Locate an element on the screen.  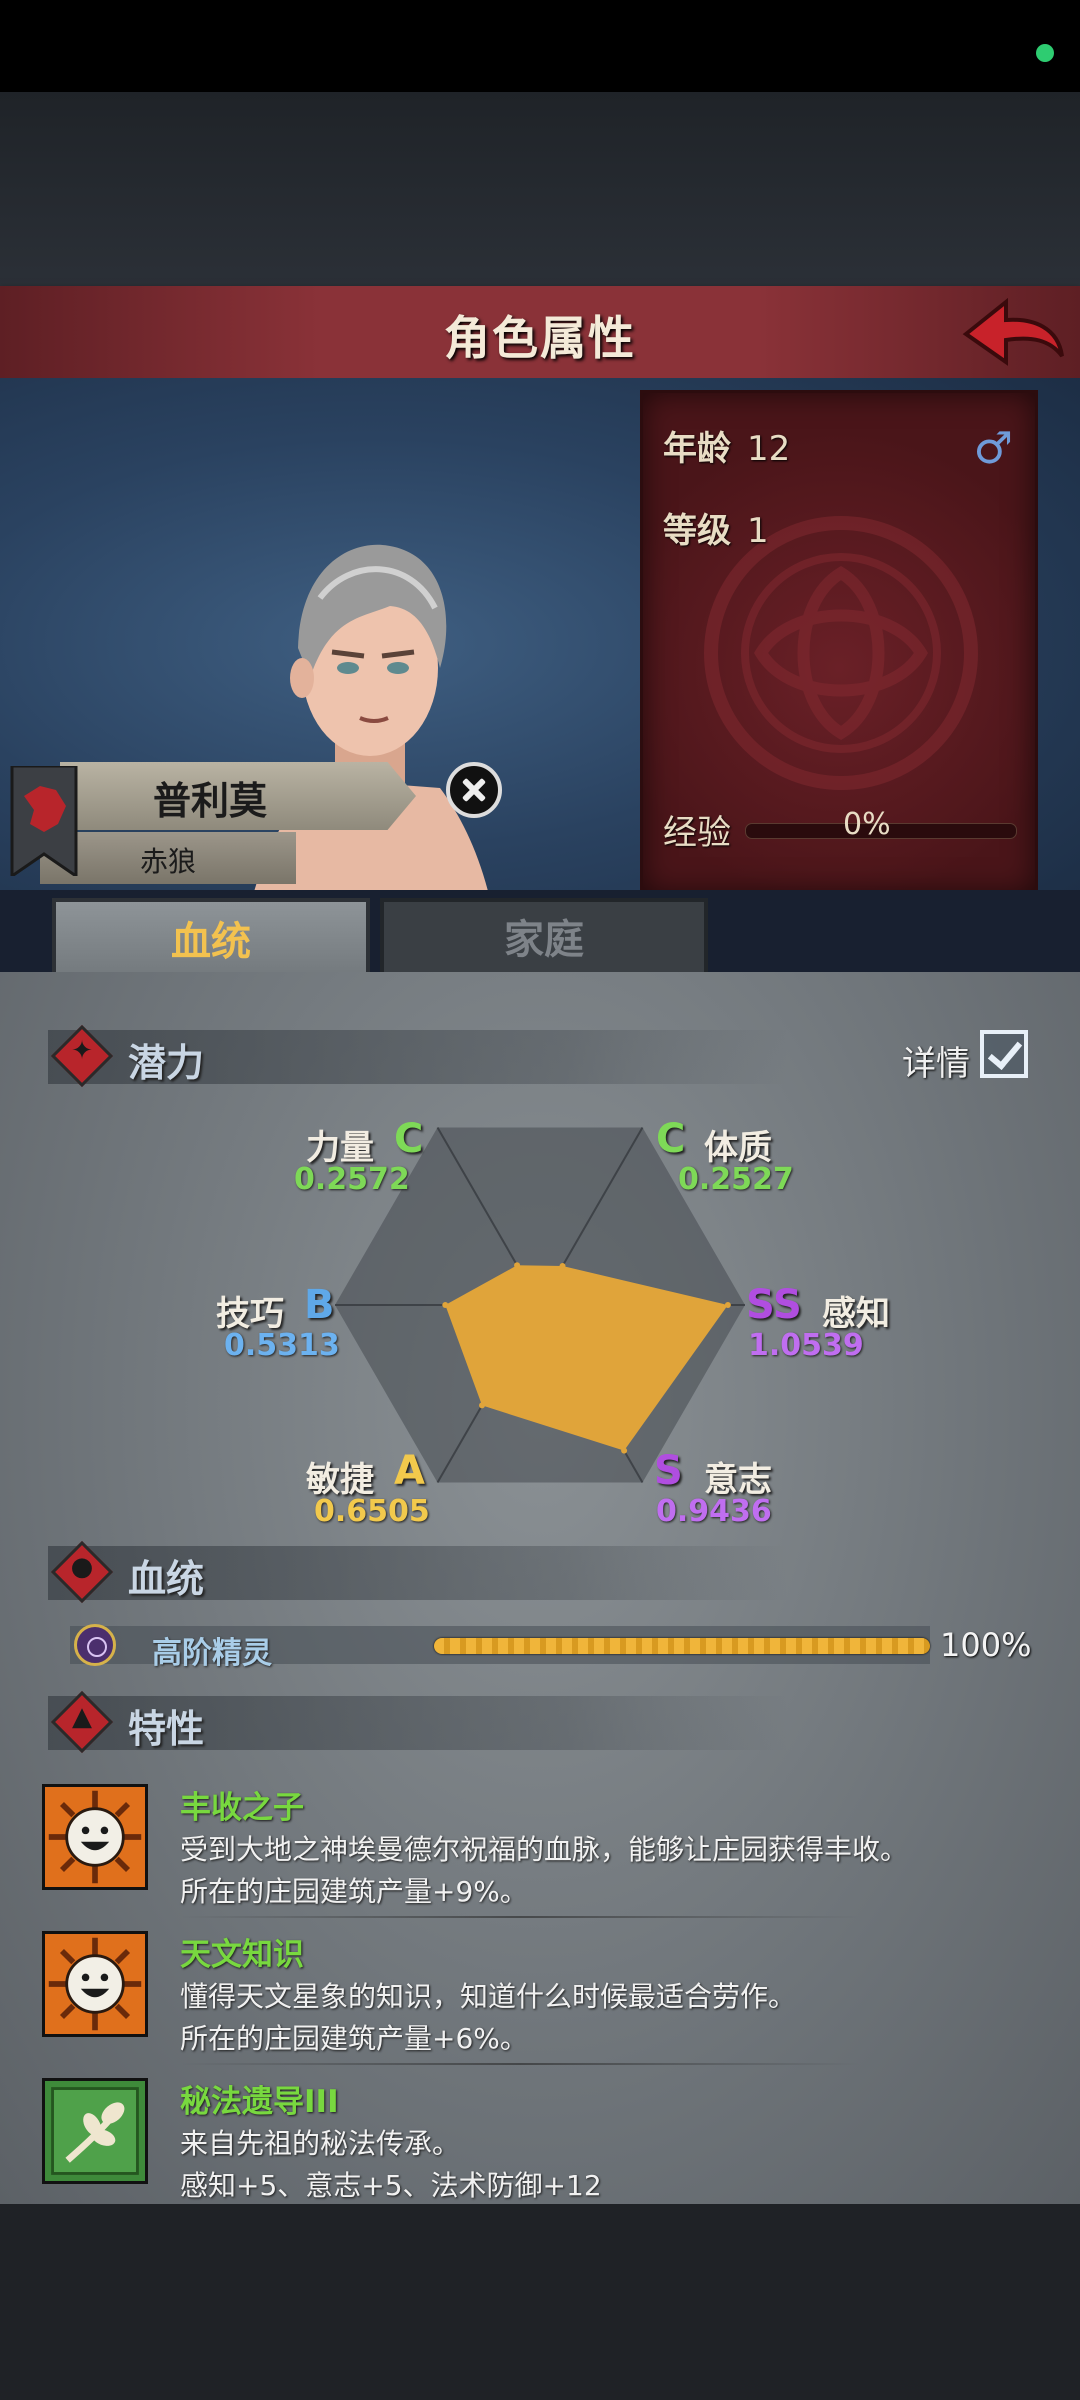
flame-section-icon: ▲ is located at coordinates (82, 1722).